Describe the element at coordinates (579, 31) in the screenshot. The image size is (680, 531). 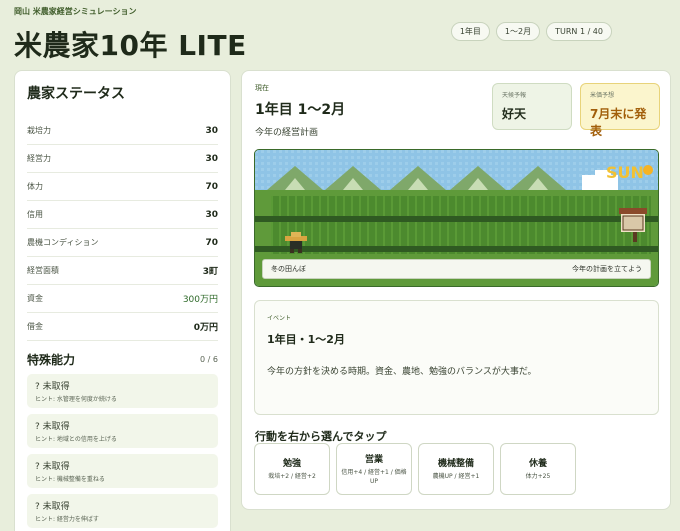
I see `turn-pill: TURN 1 / 40` at that location.